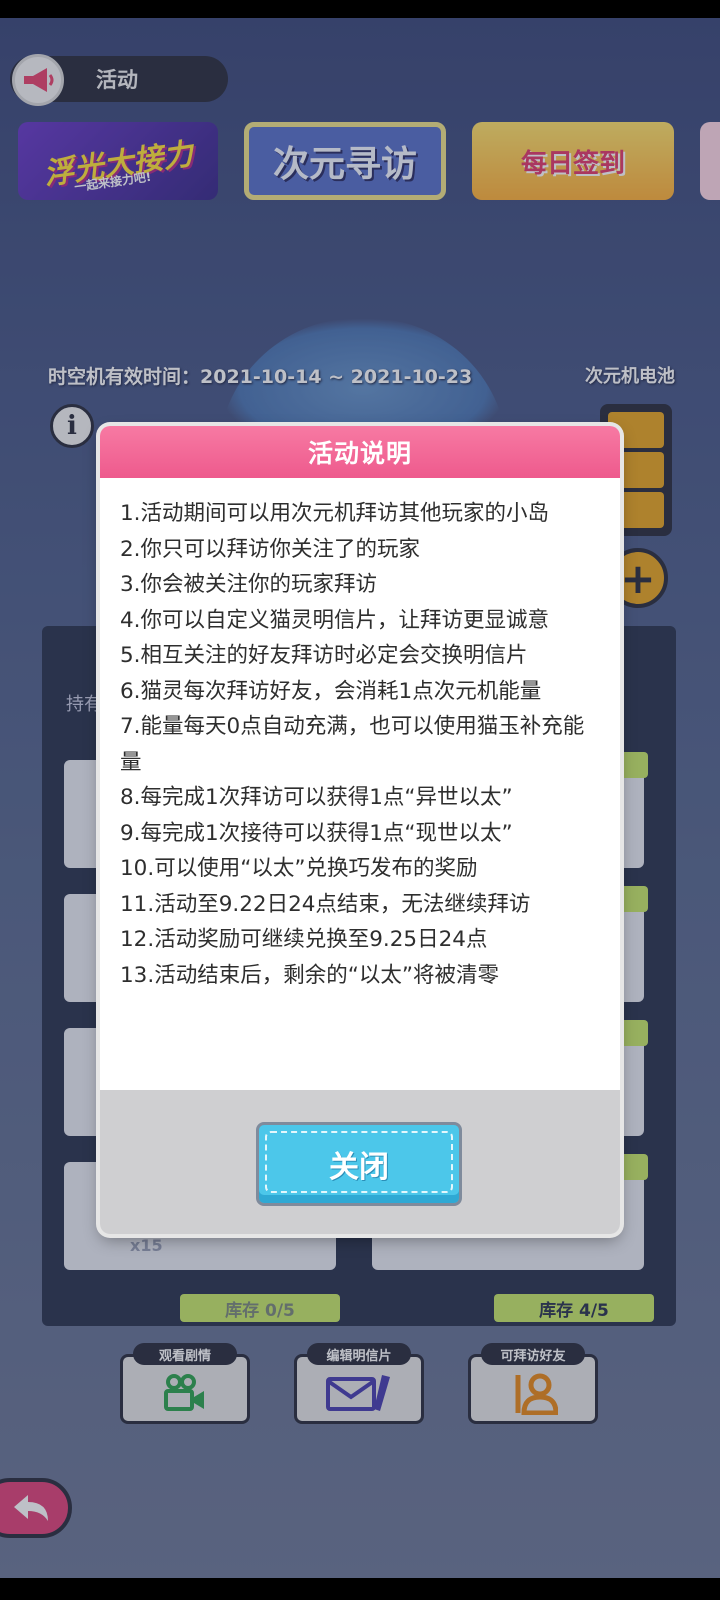  Describe the element at coordinates (359, 1167) in the screenshot. I see `close-button-label: 关闭` at that location.